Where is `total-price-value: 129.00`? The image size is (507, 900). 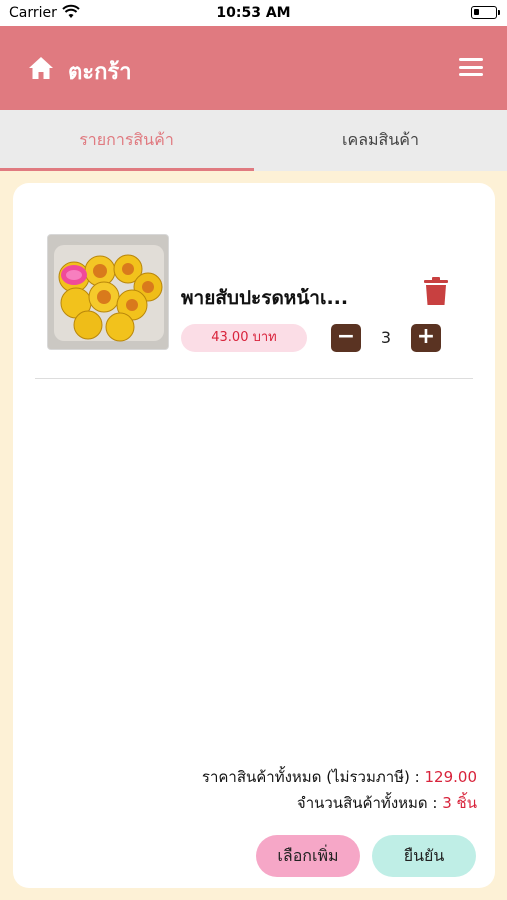 total-price-value: 129.00 is located at coordinates (451, 777).